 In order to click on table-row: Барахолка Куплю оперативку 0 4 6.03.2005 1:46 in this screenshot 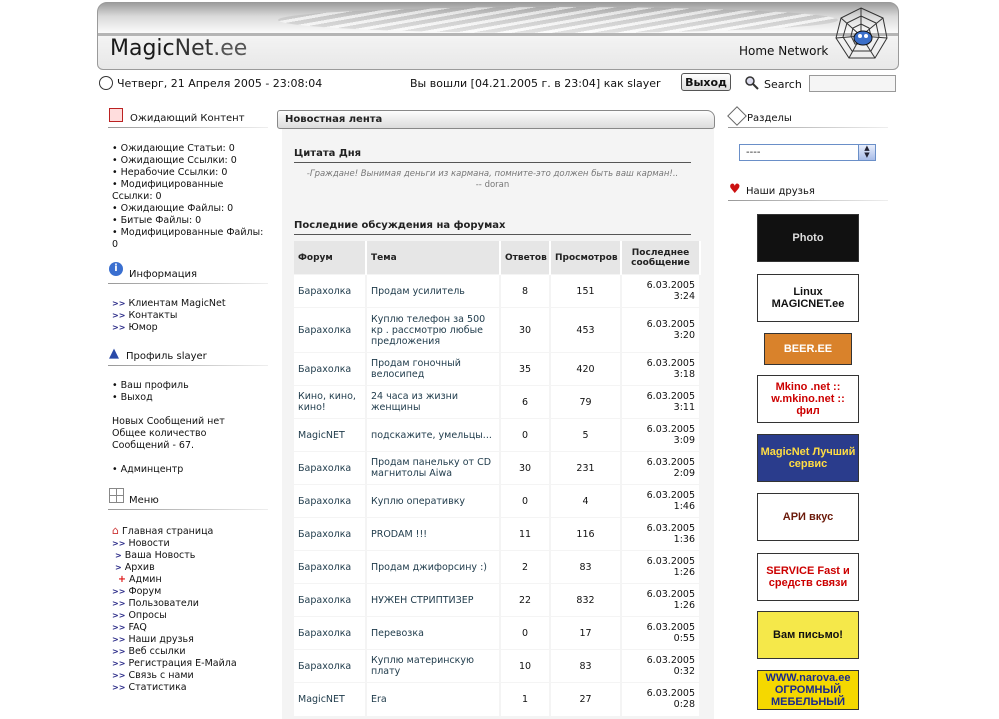, I will do `click(497, 501)`.